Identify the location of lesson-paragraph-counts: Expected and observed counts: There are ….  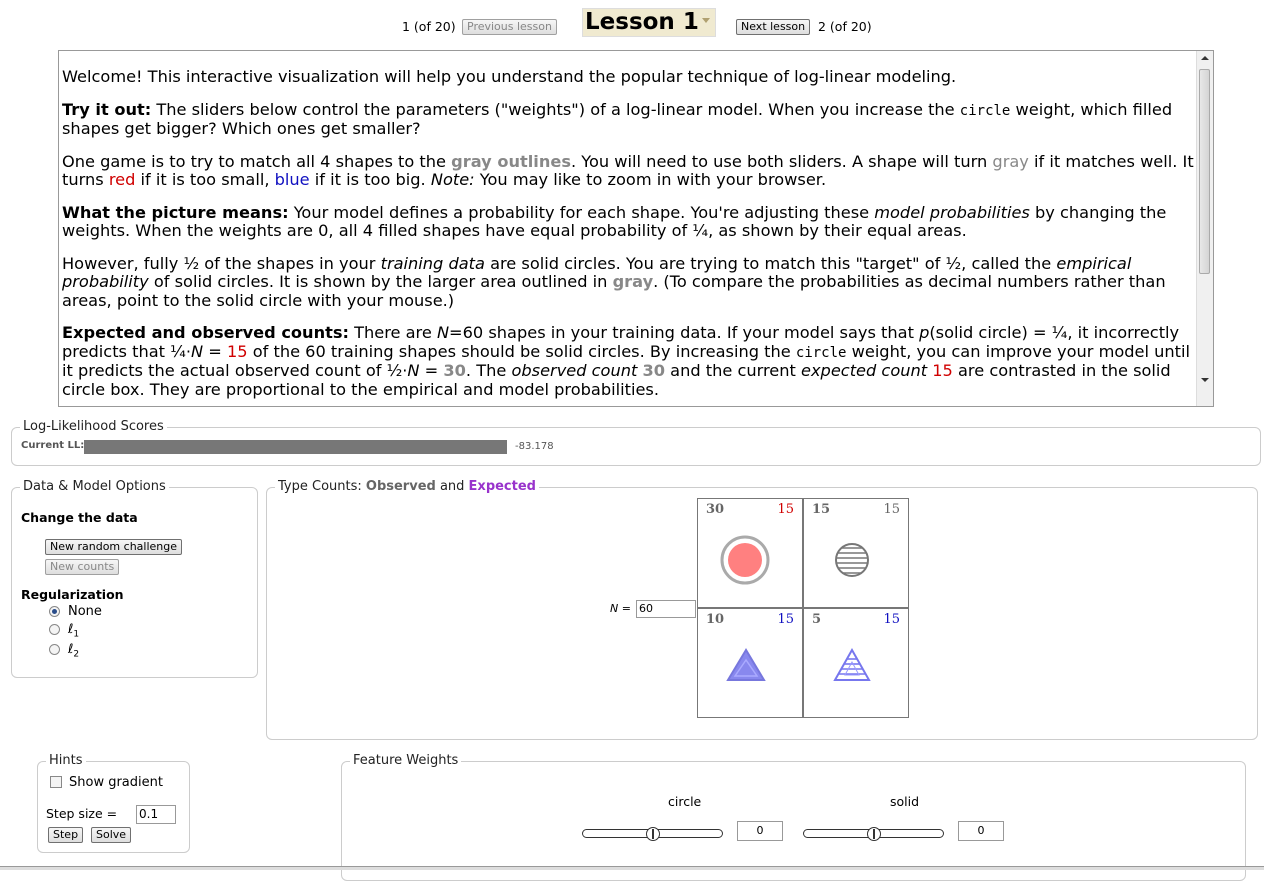
(626, 361).